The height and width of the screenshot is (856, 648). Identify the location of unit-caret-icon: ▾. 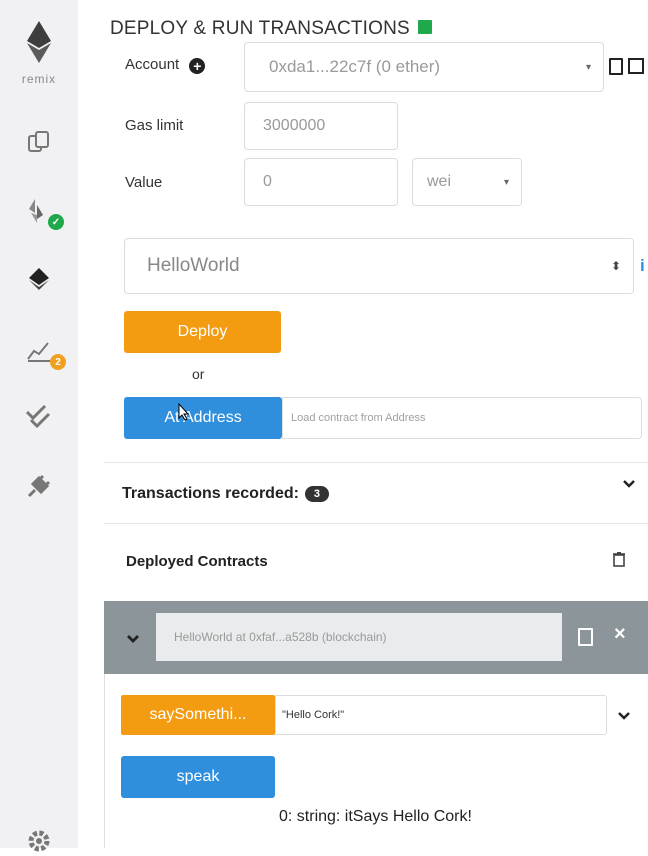
(506, 182).